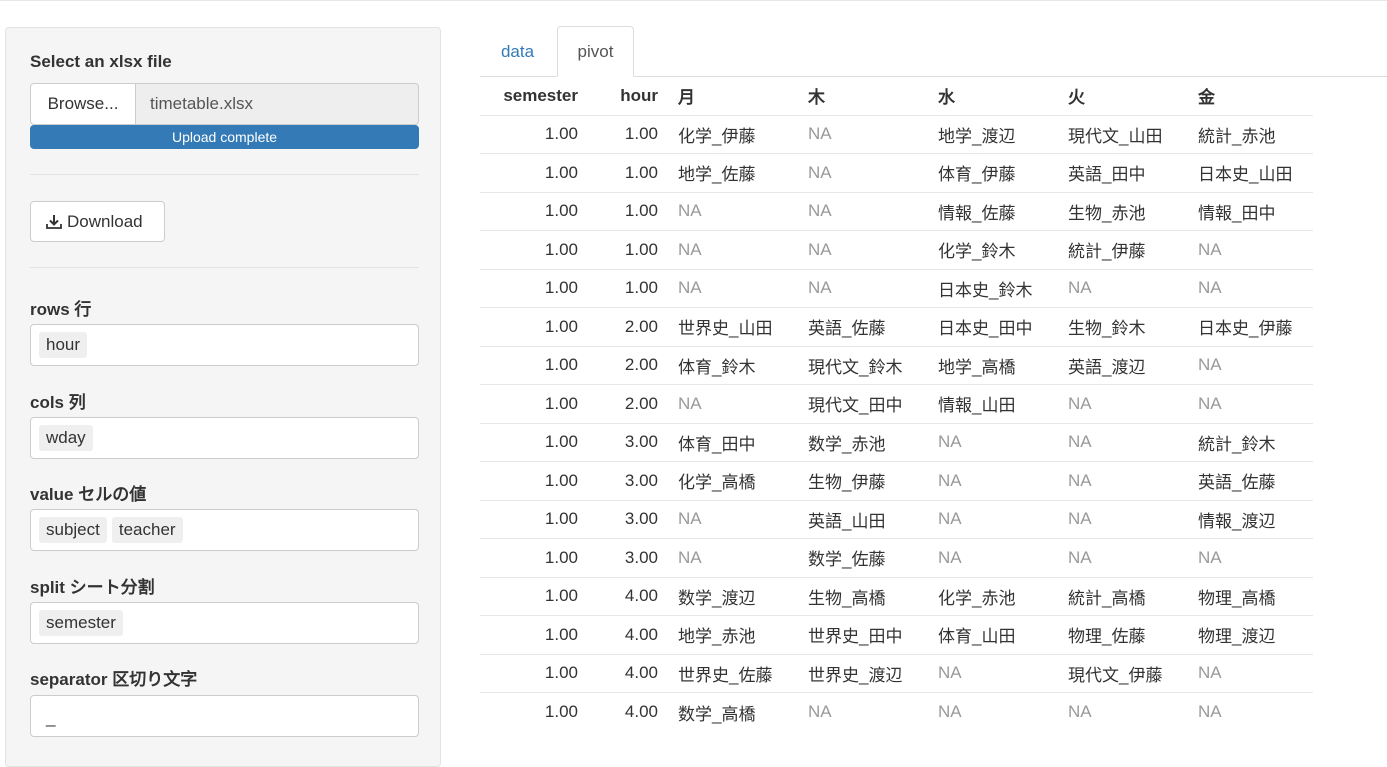 The height and width of the screenshot is (767, 1387). I want to click on value-select: subject teacher, so click(224, 530).